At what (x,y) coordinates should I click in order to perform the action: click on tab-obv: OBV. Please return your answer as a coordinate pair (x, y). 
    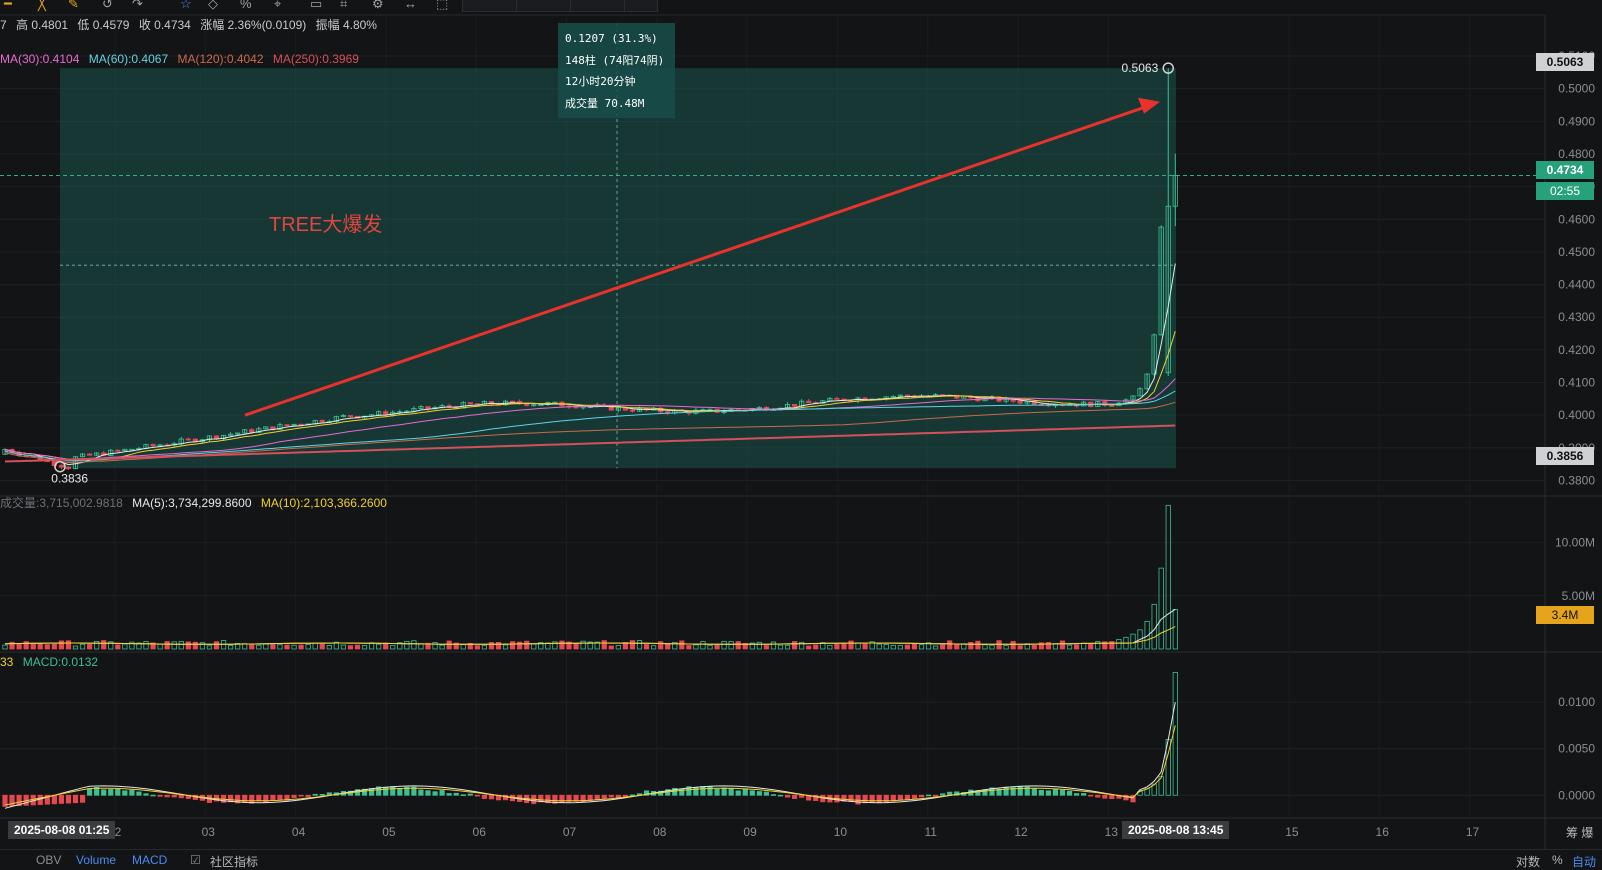
    Looking at the image, I should click on (48, 860).